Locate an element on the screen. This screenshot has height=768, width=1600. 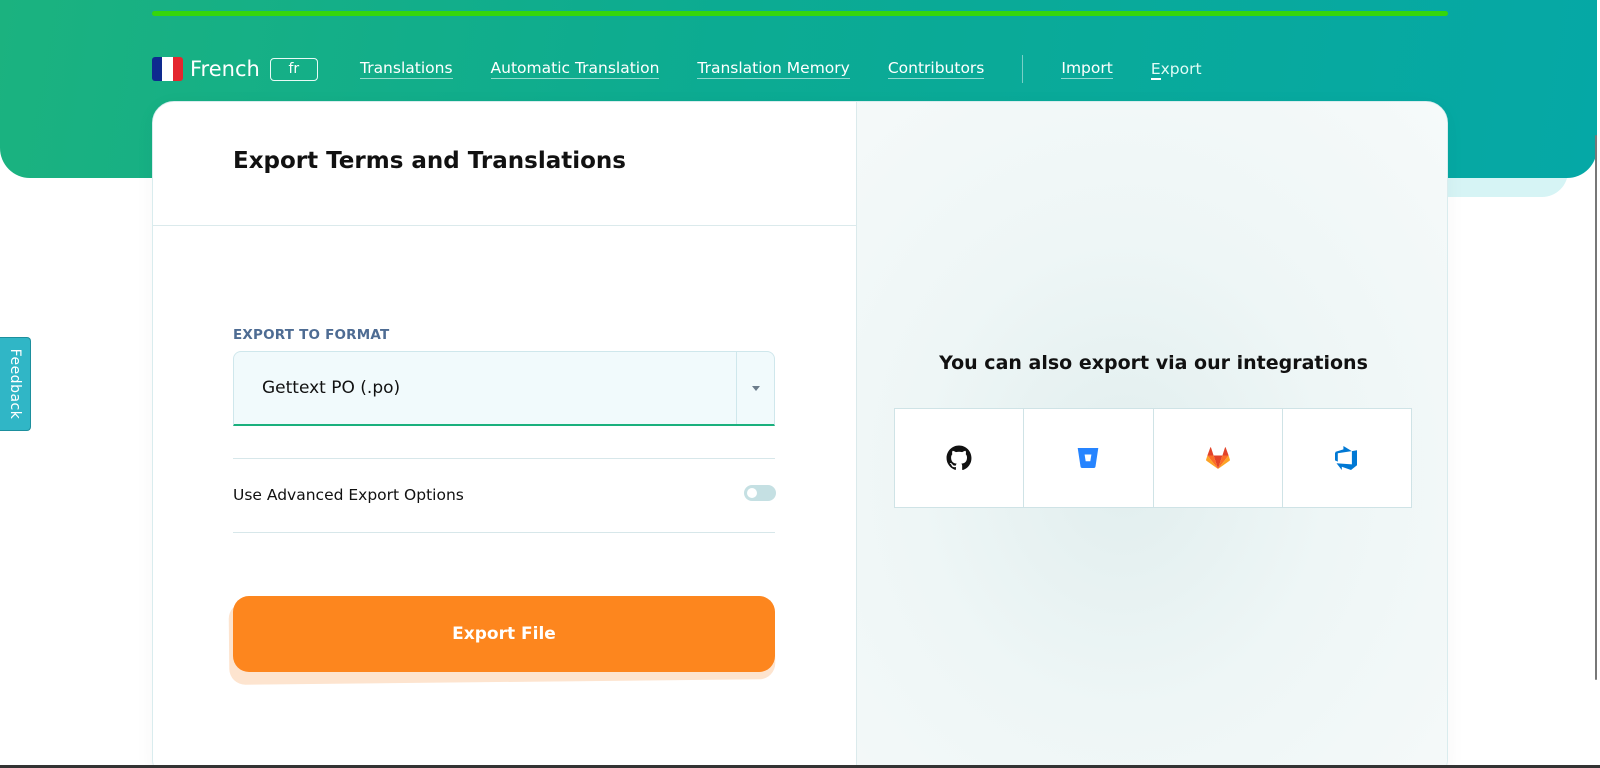
france-flag-icon is located at coordinates (167, 69).